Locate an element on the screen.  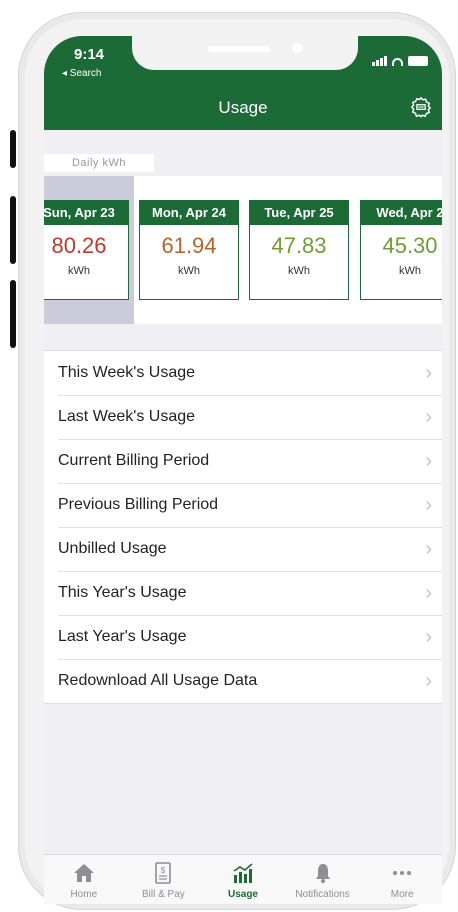
page-title: Usage is located at coordinates (243, 107).